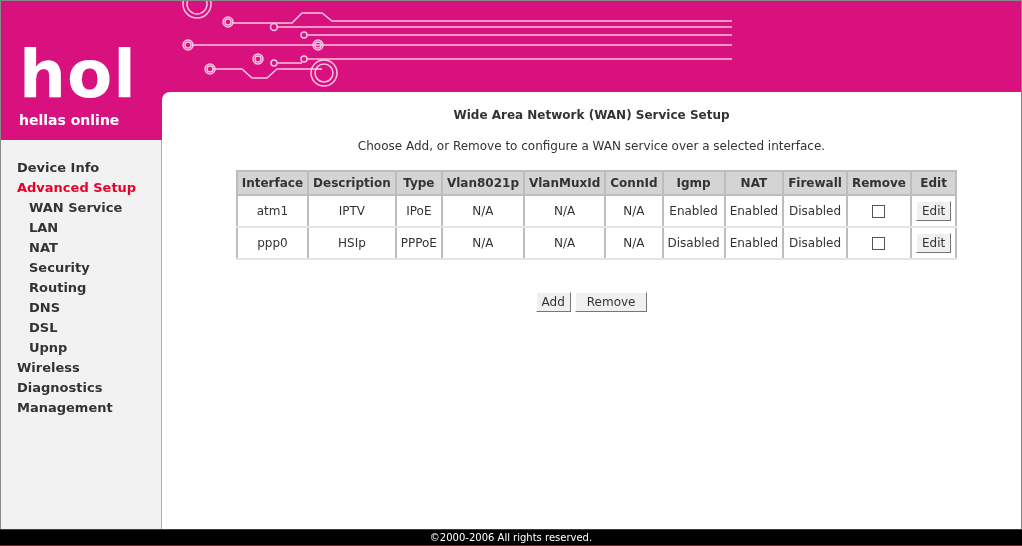 This screenshot has height=546, width=1022. What do you see at coordinates (272, 243) in the screenshot?
I see `table-cell: ppp0` at bounding box center [272, 243].